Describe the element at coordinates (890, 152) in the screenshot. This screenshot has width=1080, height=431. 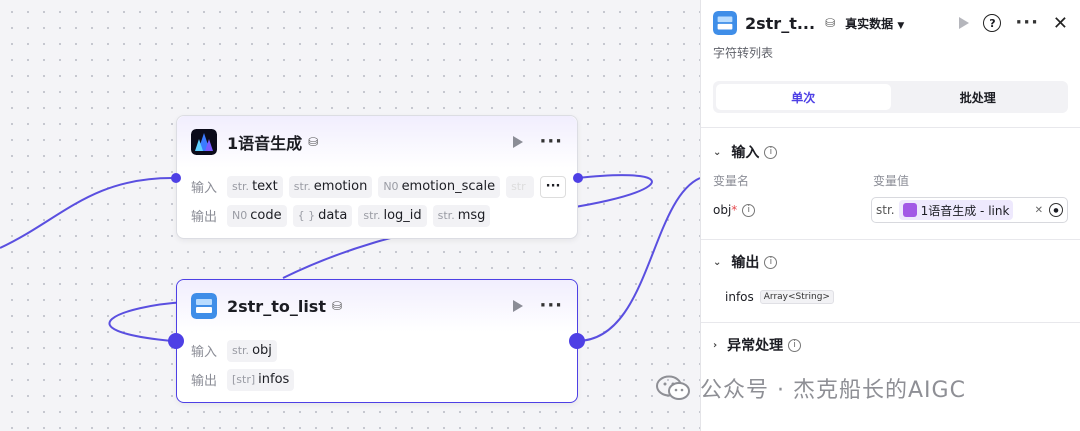
I see `input-section-header: ⌄ 输入 i` at that location.